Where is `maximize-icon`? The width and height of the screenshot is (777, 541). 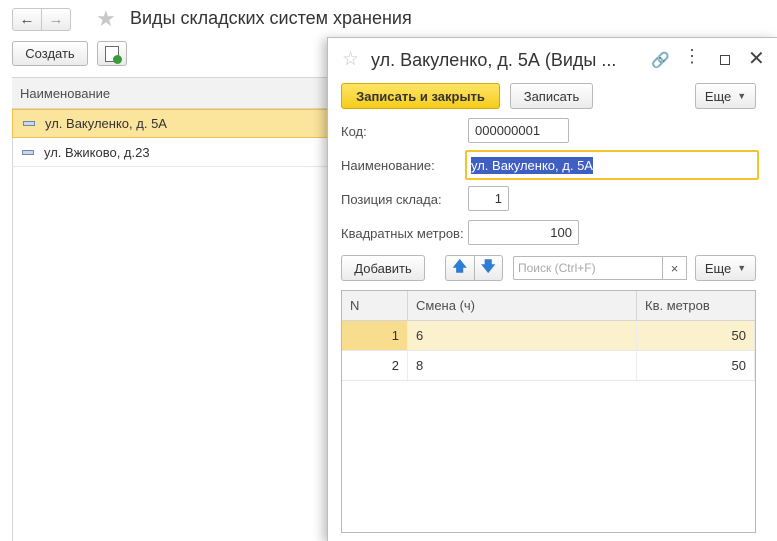
maximize-icon is located at coordinates (725, 60).